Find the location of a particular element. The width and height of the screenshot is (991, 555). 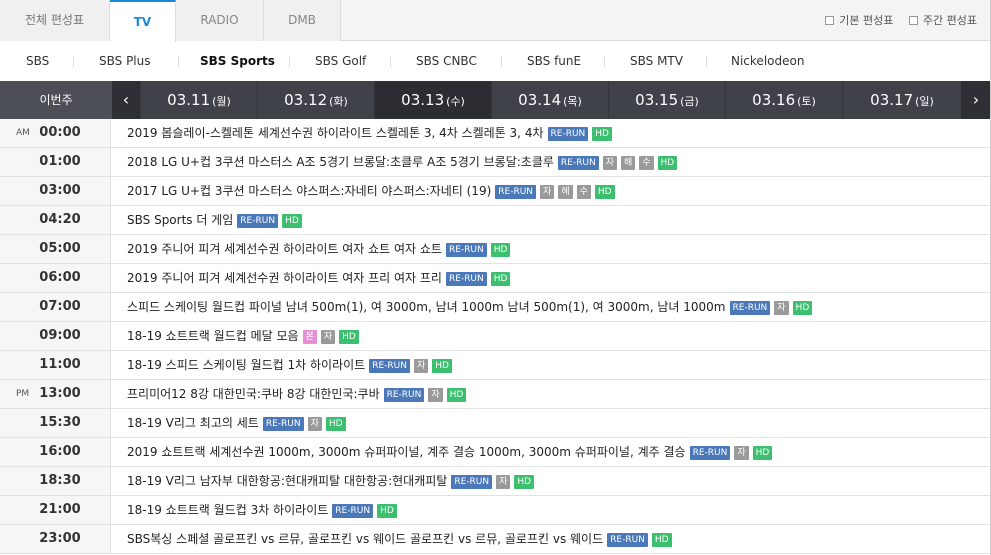

program-time: 07:00 is located at coordinates (60, 306).